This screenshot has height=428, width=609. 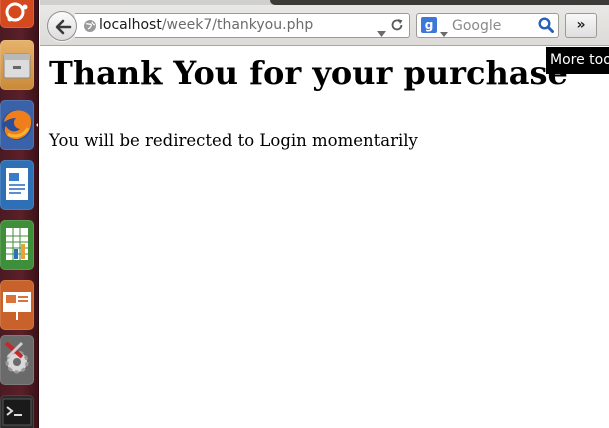 I want to click on page-heading: Thank You for your purchase, so click(x=308, y=73).